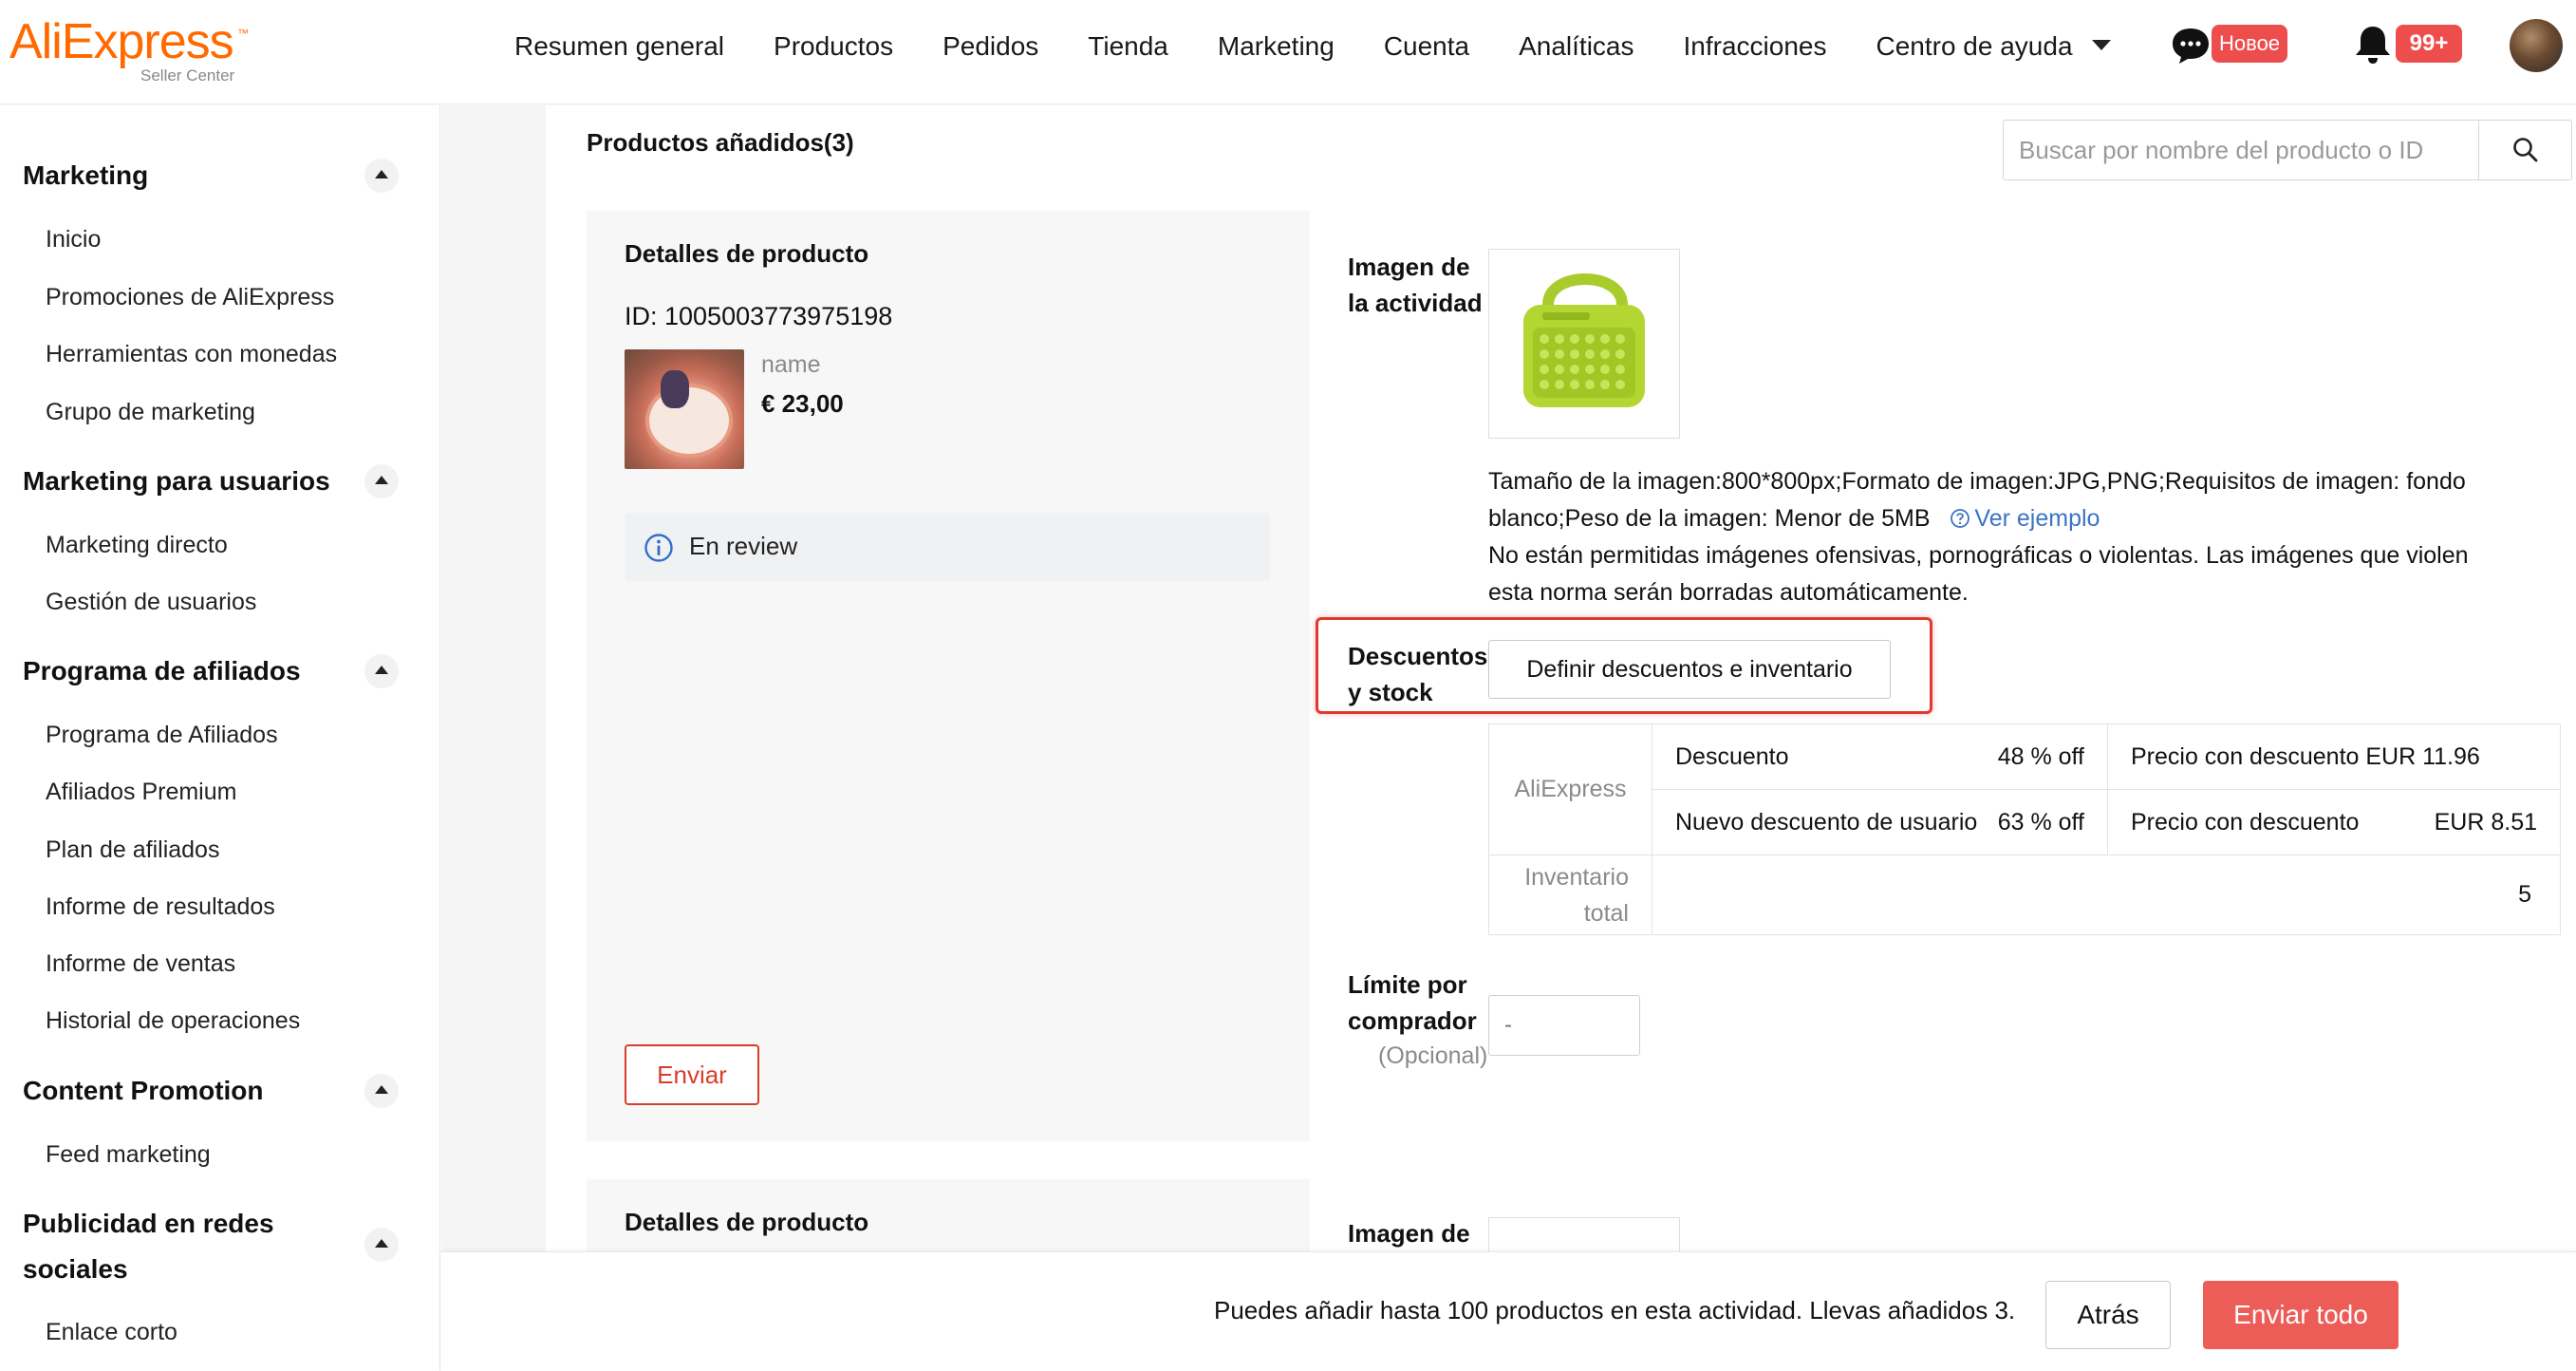  Describe the element at coordinates (1880, 756) in the screenshot. I see `discount-cell: Descuento 48 % off` at that location.